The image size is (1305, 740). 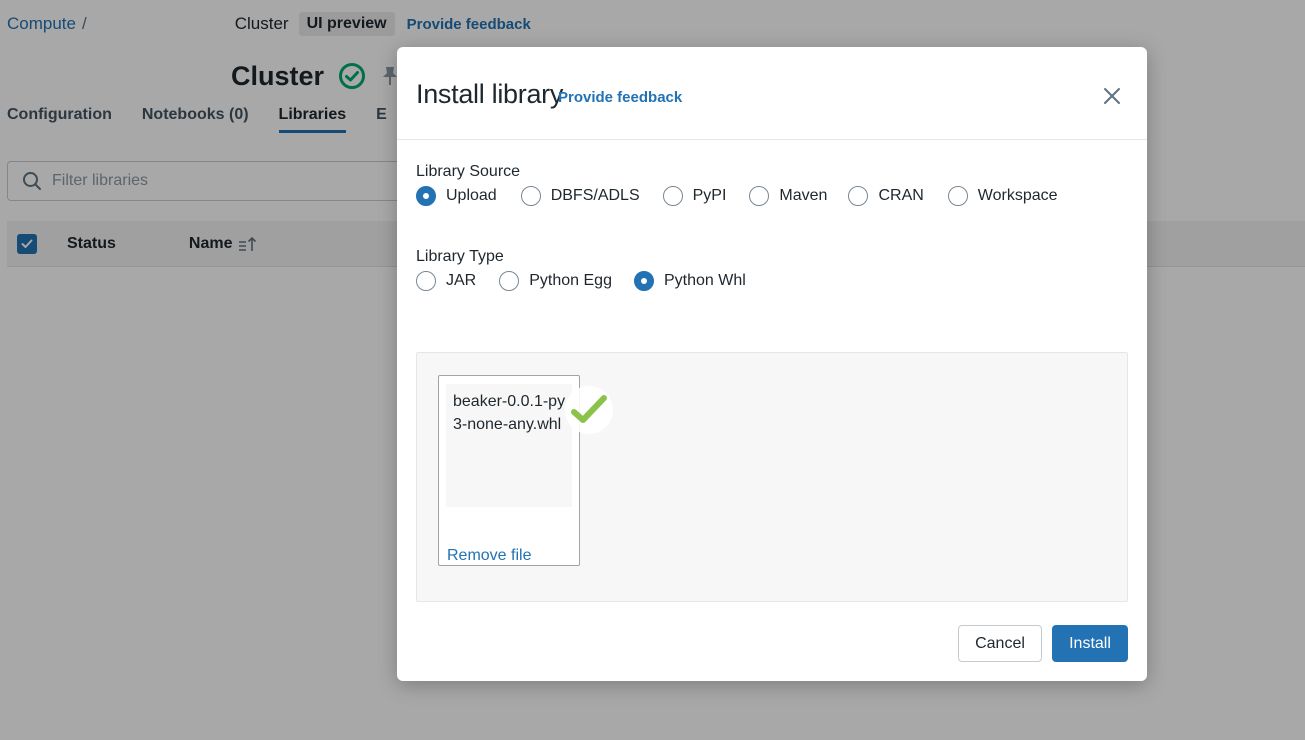 I want to click on source-dbfs-radio: DBFS/ADLS, so click(x=580, y=196).